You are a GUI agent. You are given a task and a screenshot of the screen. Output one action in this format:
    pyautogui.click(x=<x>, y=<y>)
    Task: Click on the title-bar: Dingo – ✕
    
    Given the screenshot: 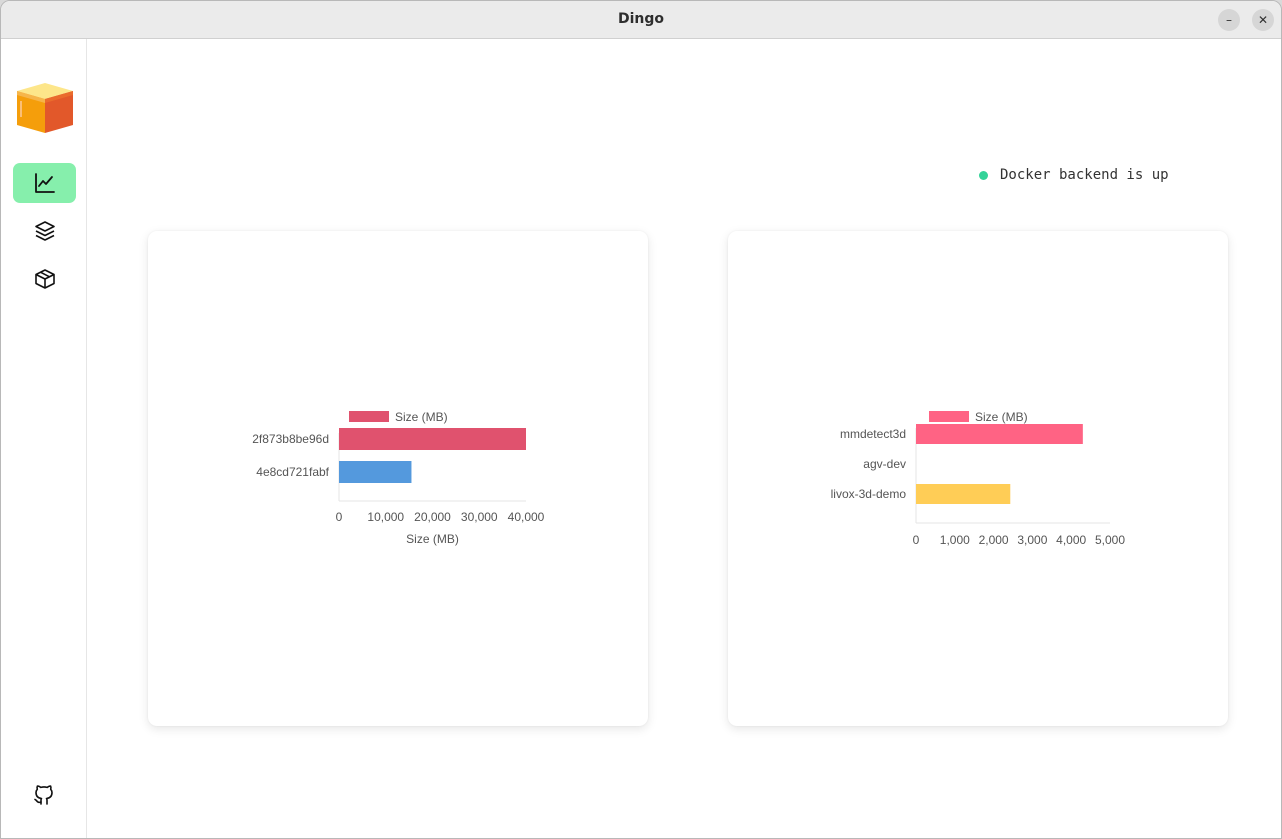 What is the action you would take?
    pyautogui.click(x=641, y=20)
    